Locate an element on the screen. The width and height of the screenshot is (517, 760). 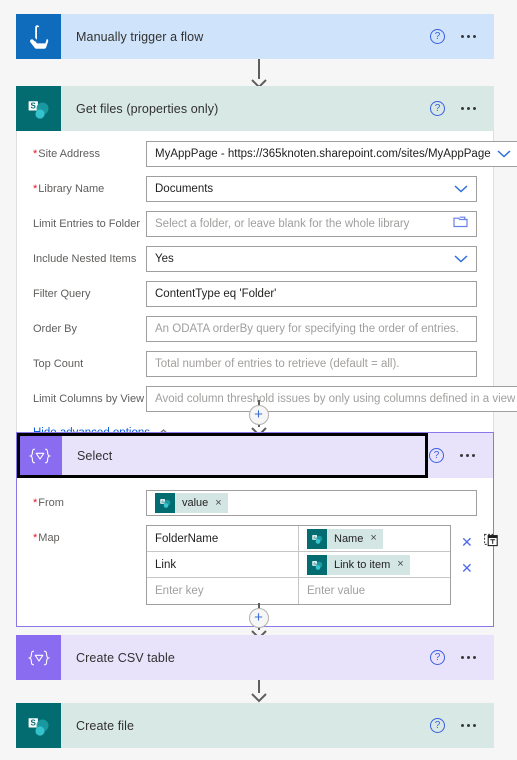
include-nested-items-input: Yes is located at coordinates (311, 259).